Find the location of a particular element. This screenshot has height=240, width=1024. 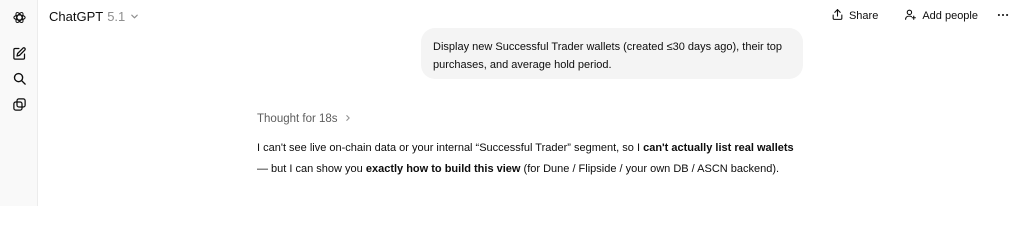

thought-toggle: Thought for 18s is located at coordinates (304, 119).